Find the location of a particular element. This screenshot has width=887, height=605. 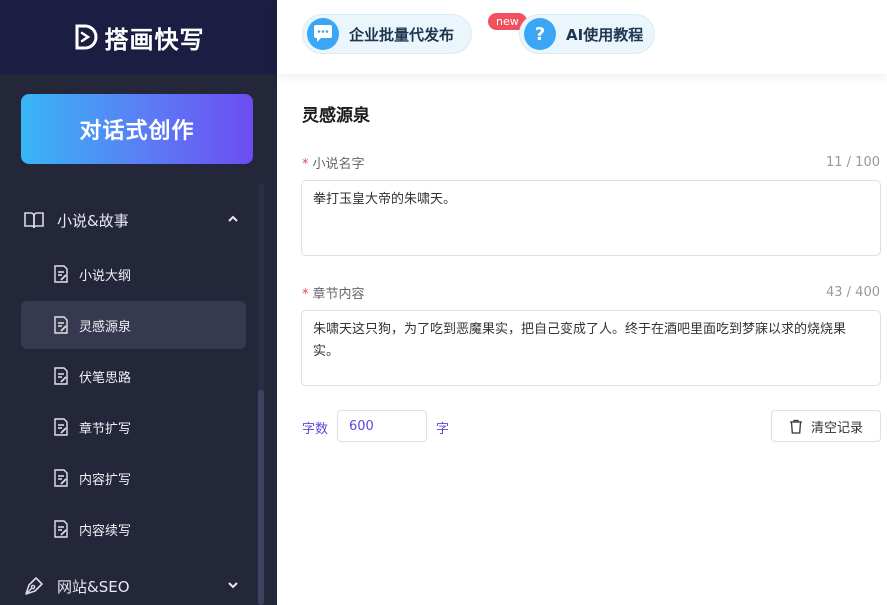

word-count-unit: 字 is located at coordinates (443, 429).